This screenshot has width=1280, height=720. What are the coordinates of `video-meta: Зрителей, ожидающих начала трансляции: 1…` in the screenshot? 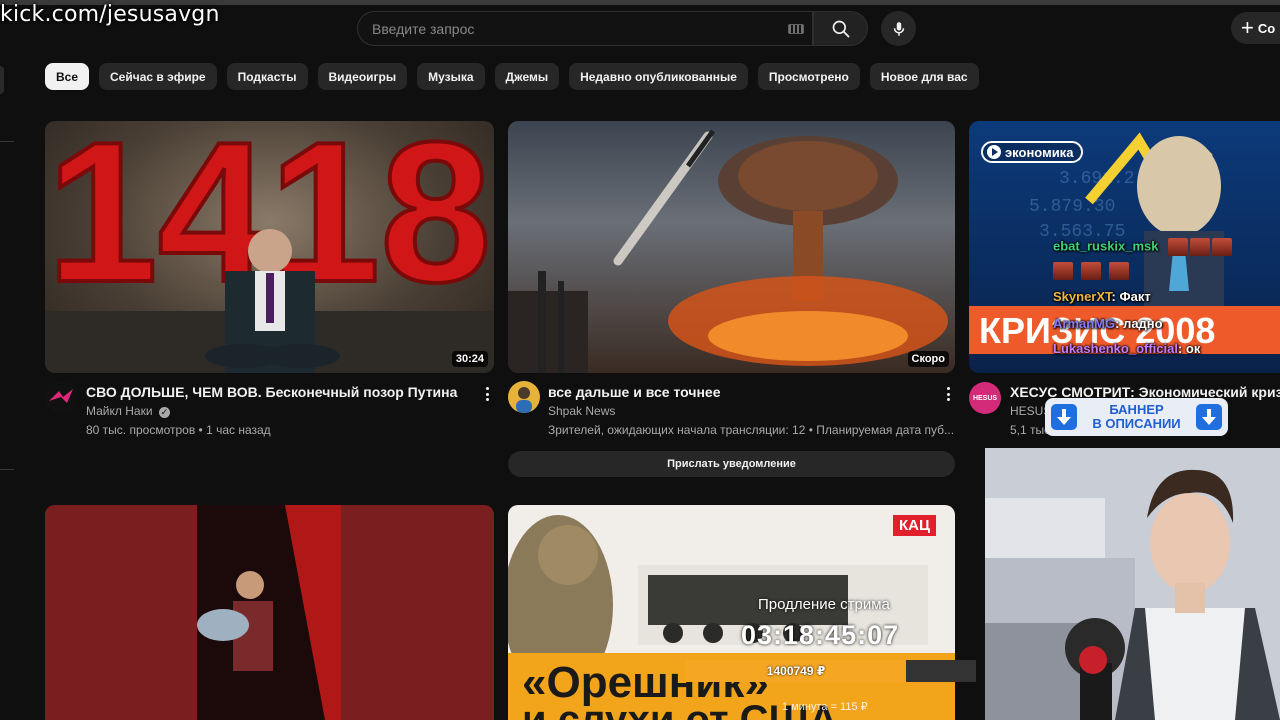 It's located at (750, 430).